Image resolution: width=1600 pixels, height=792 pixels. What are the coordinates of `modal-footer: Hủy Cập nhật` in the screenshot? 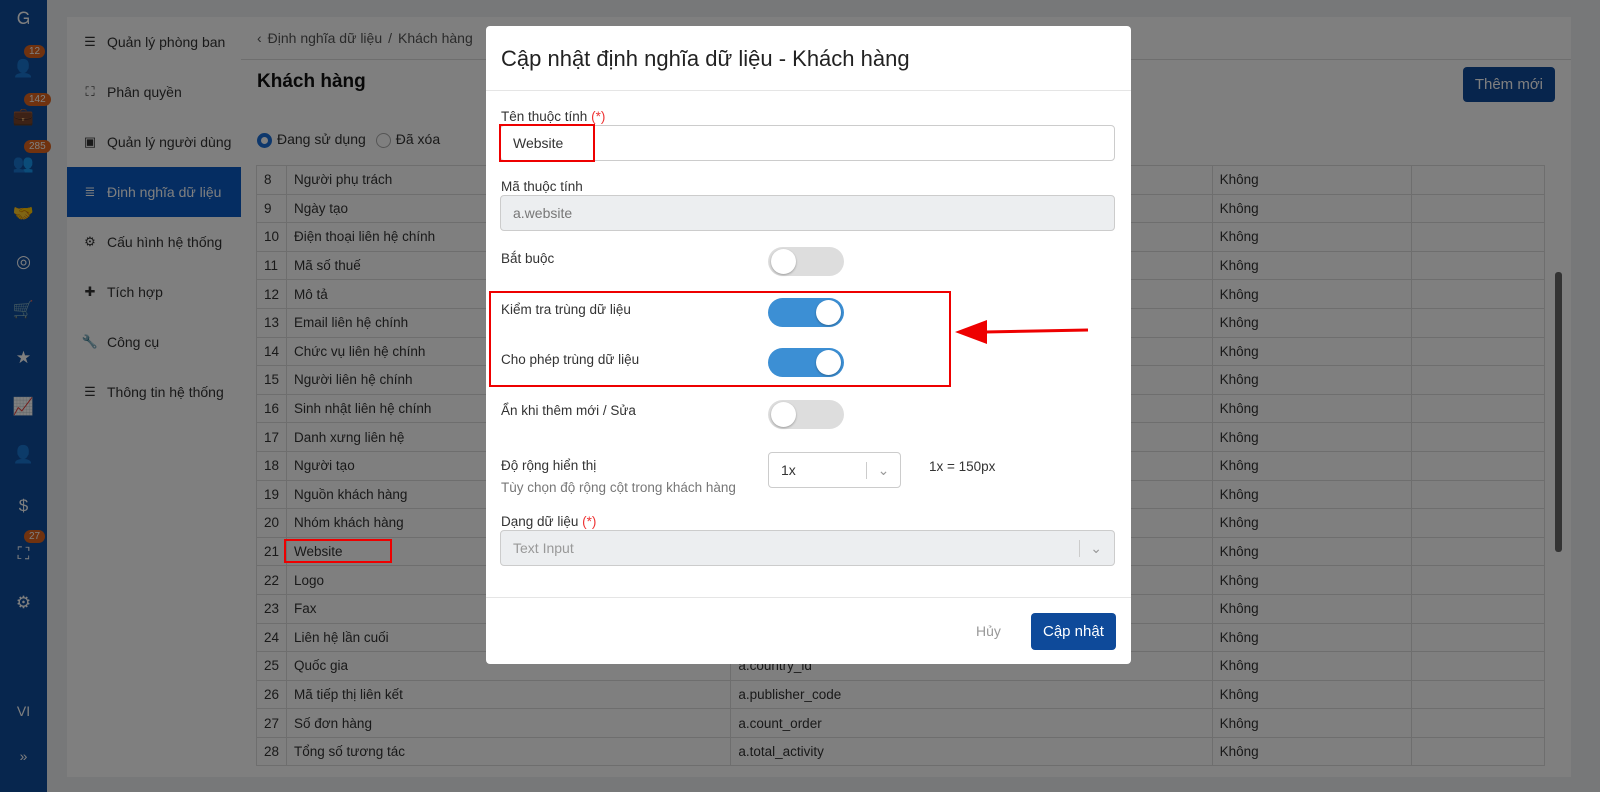 It's located at (808, 630).